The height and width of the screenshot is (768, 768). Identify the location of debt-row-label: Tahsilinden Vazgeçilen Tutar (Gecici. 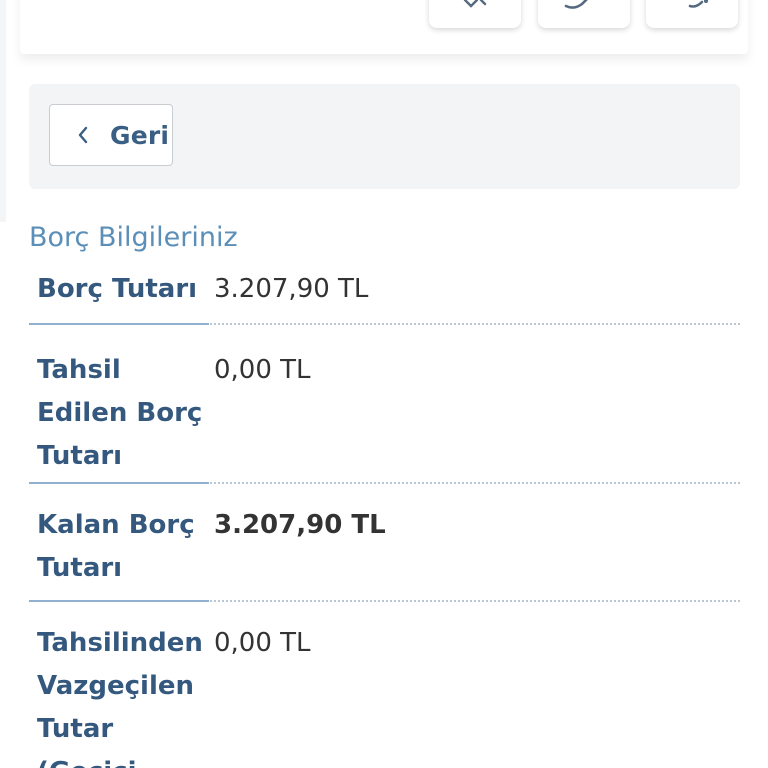
(120, 698).